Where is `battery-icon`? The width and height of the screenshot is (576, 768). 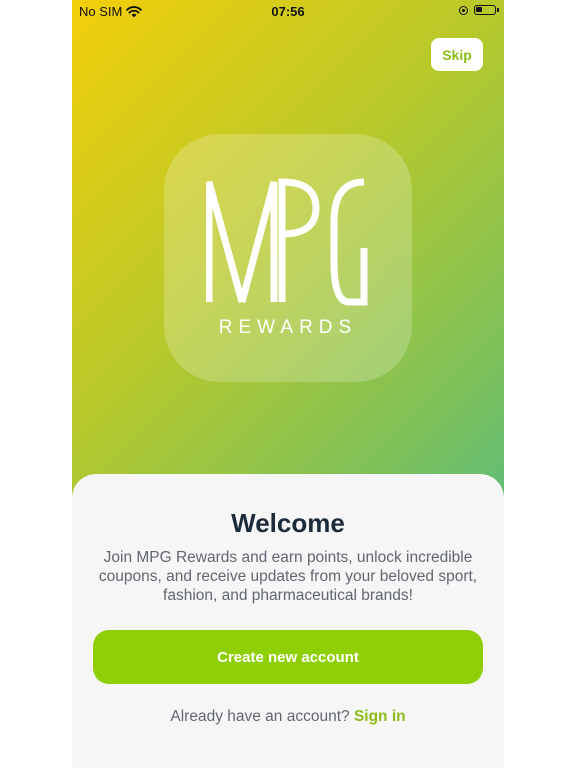 battery-icon is located at coordinates (486, 10).